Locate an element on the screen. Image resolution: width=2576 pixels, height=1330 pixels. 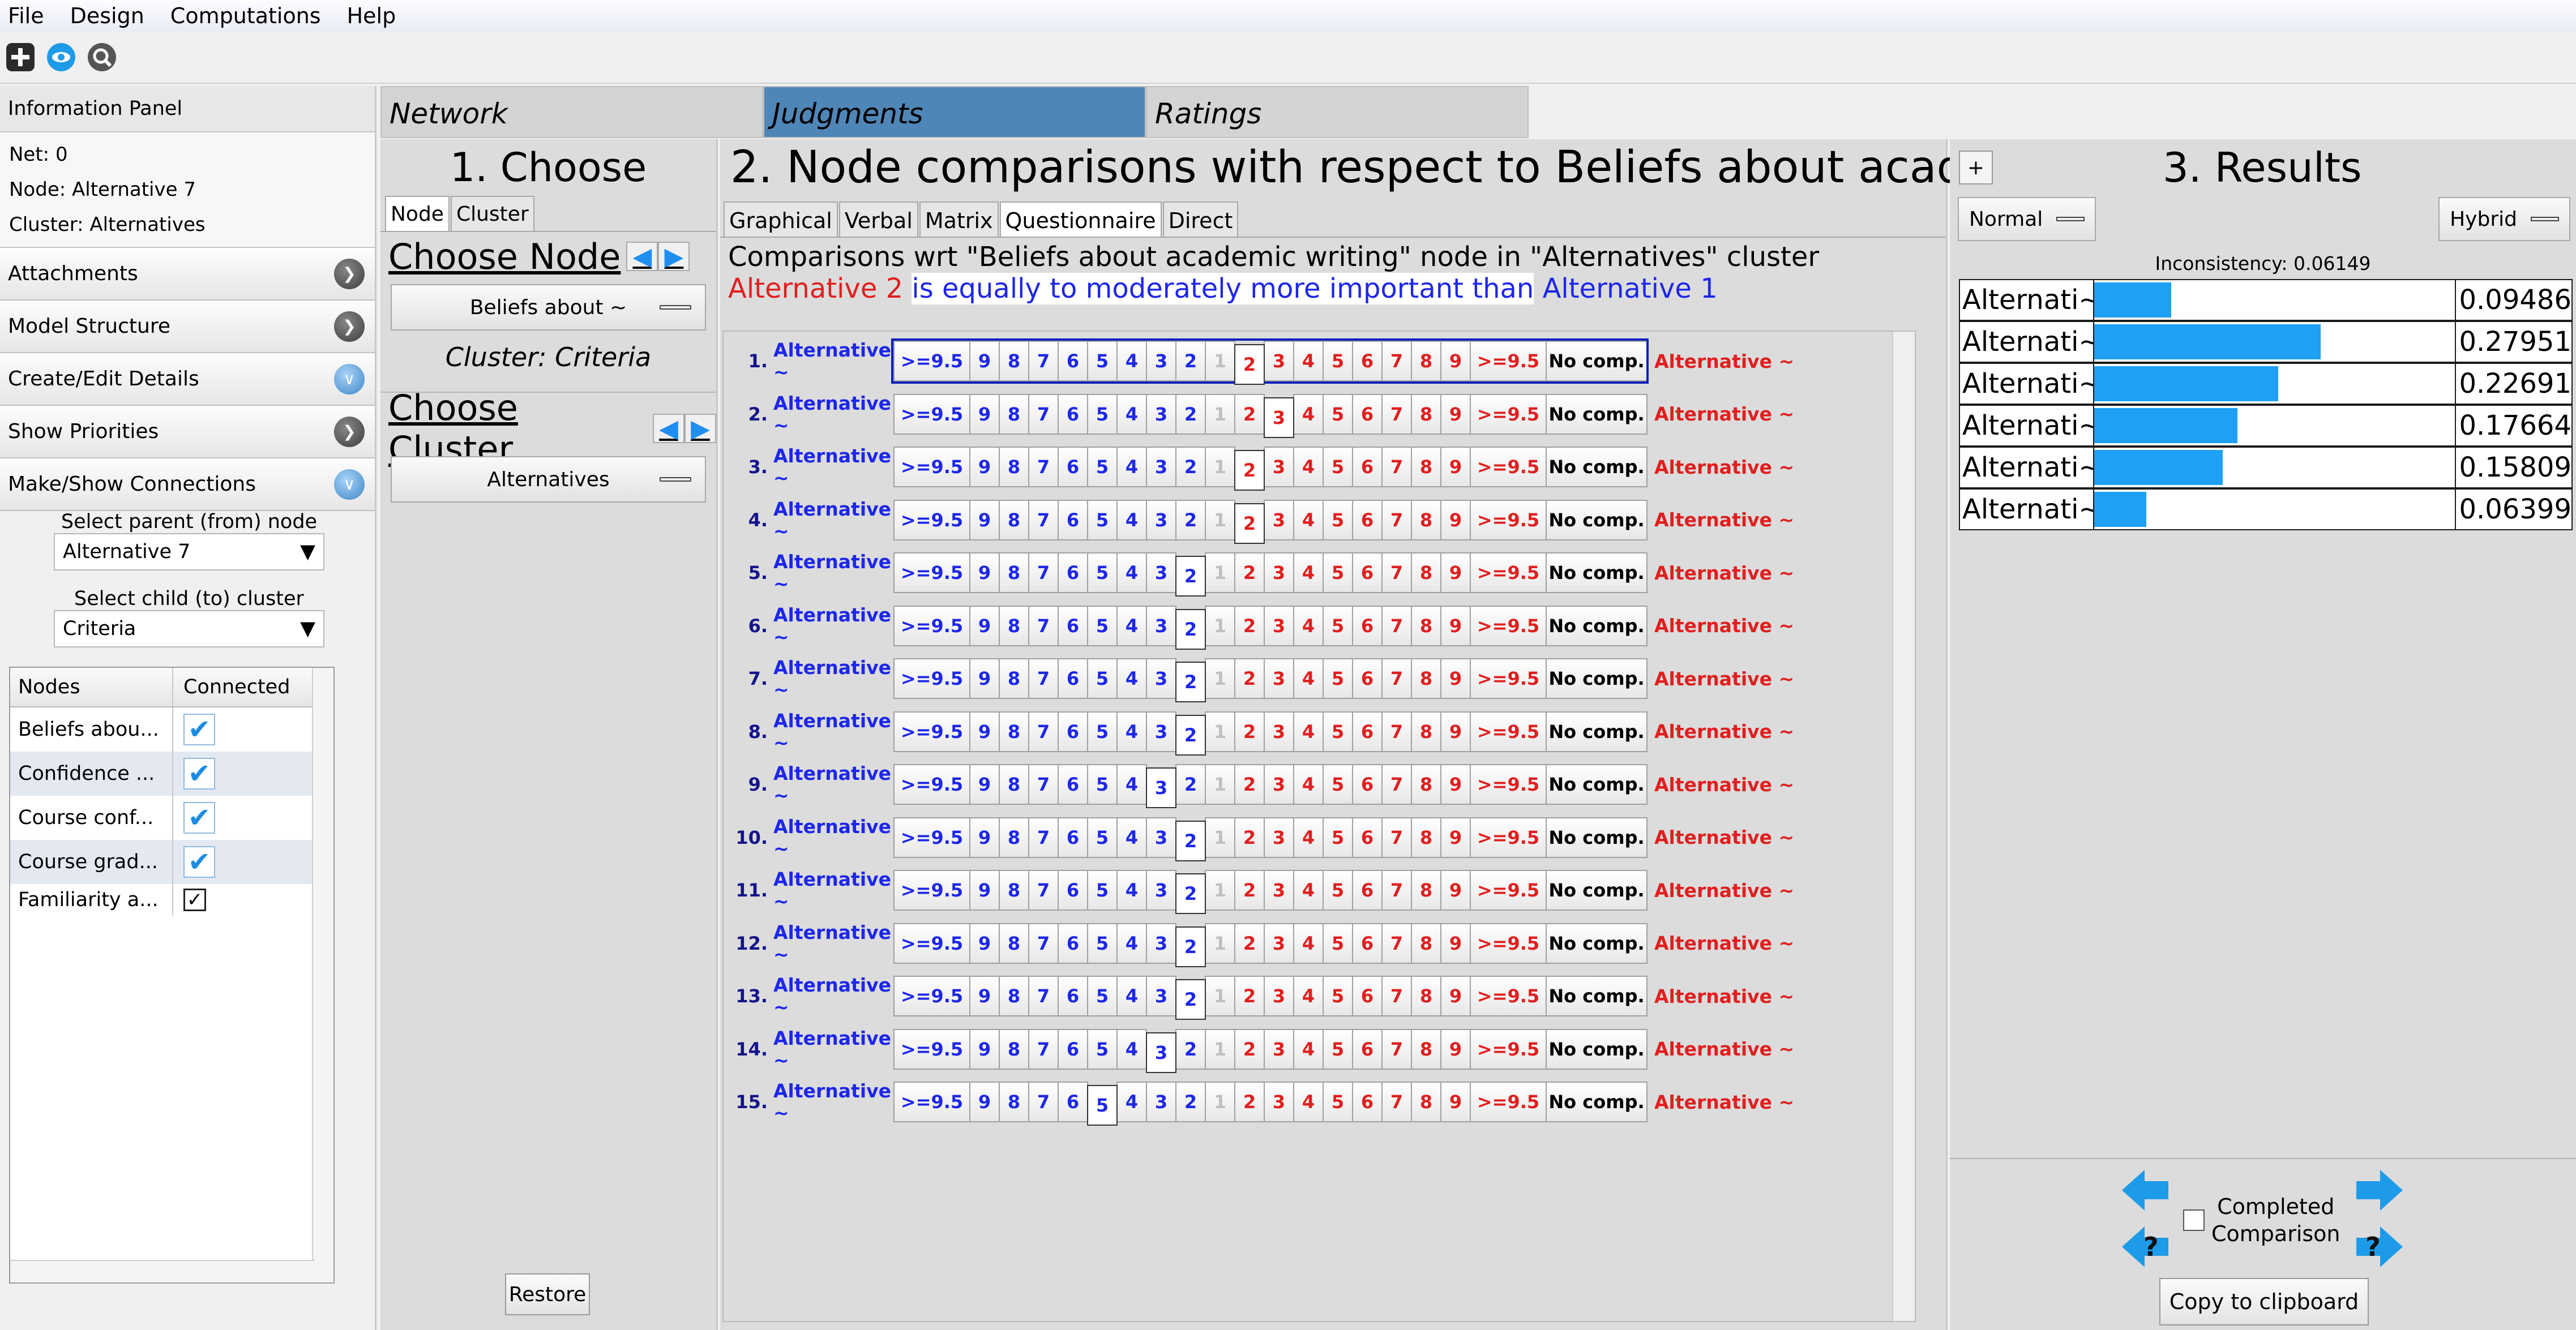
vertical-scrollbar is located at coordinates (322, 975).